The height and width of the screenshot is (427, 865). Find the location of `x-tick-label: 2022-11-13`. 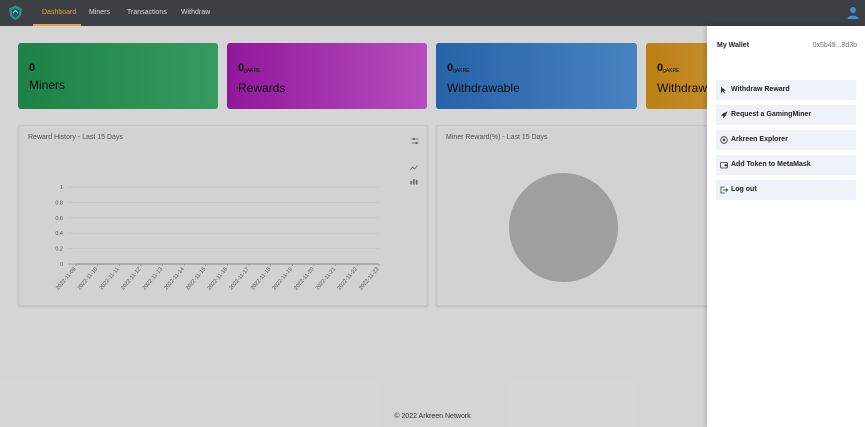

x-tick-label: 2022-11-13 is located at coordinates (153, 278).